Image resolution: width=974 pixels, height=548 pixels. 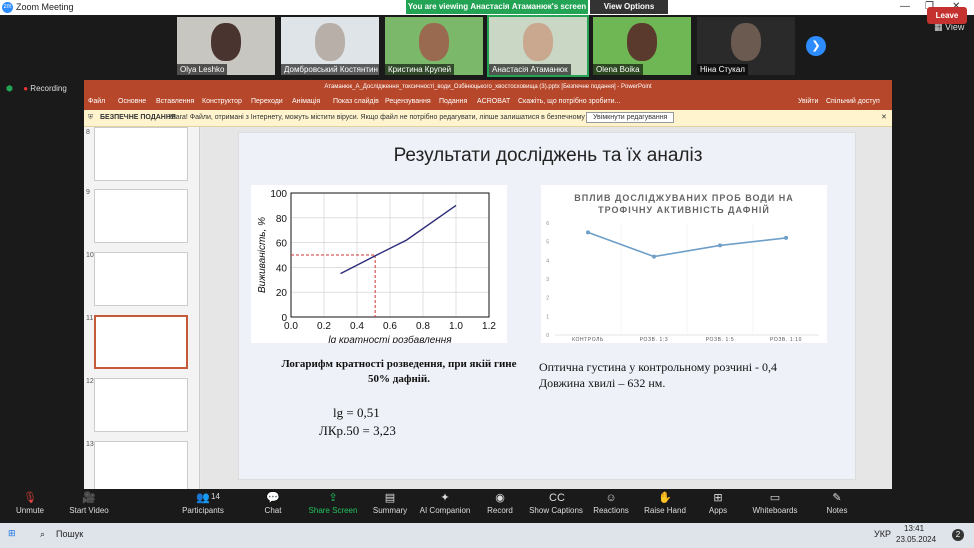 I want to click on view-options-button: View Options, so click(x=629, y=7).